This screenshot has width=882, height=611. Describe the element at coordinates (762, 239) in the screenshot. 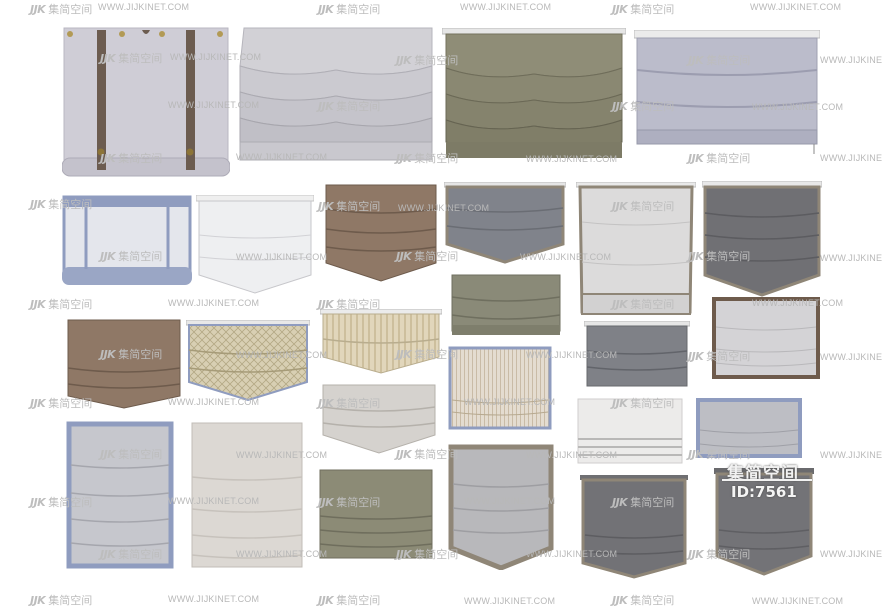

I see `roman-shade-charcoal-pointed` at that location.